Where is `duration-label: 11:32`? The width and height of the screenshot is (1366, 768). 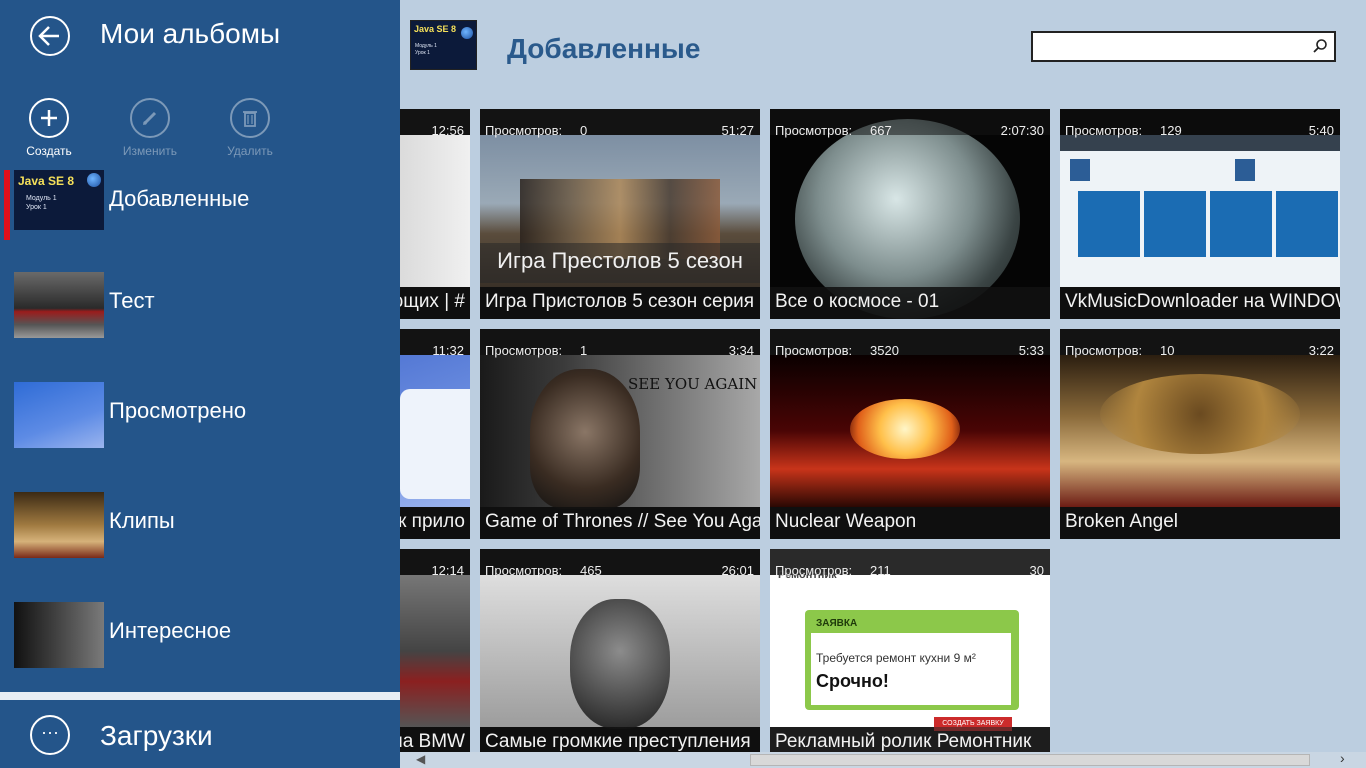
duration-label: 11:32 is located at coordinates (448, 350).